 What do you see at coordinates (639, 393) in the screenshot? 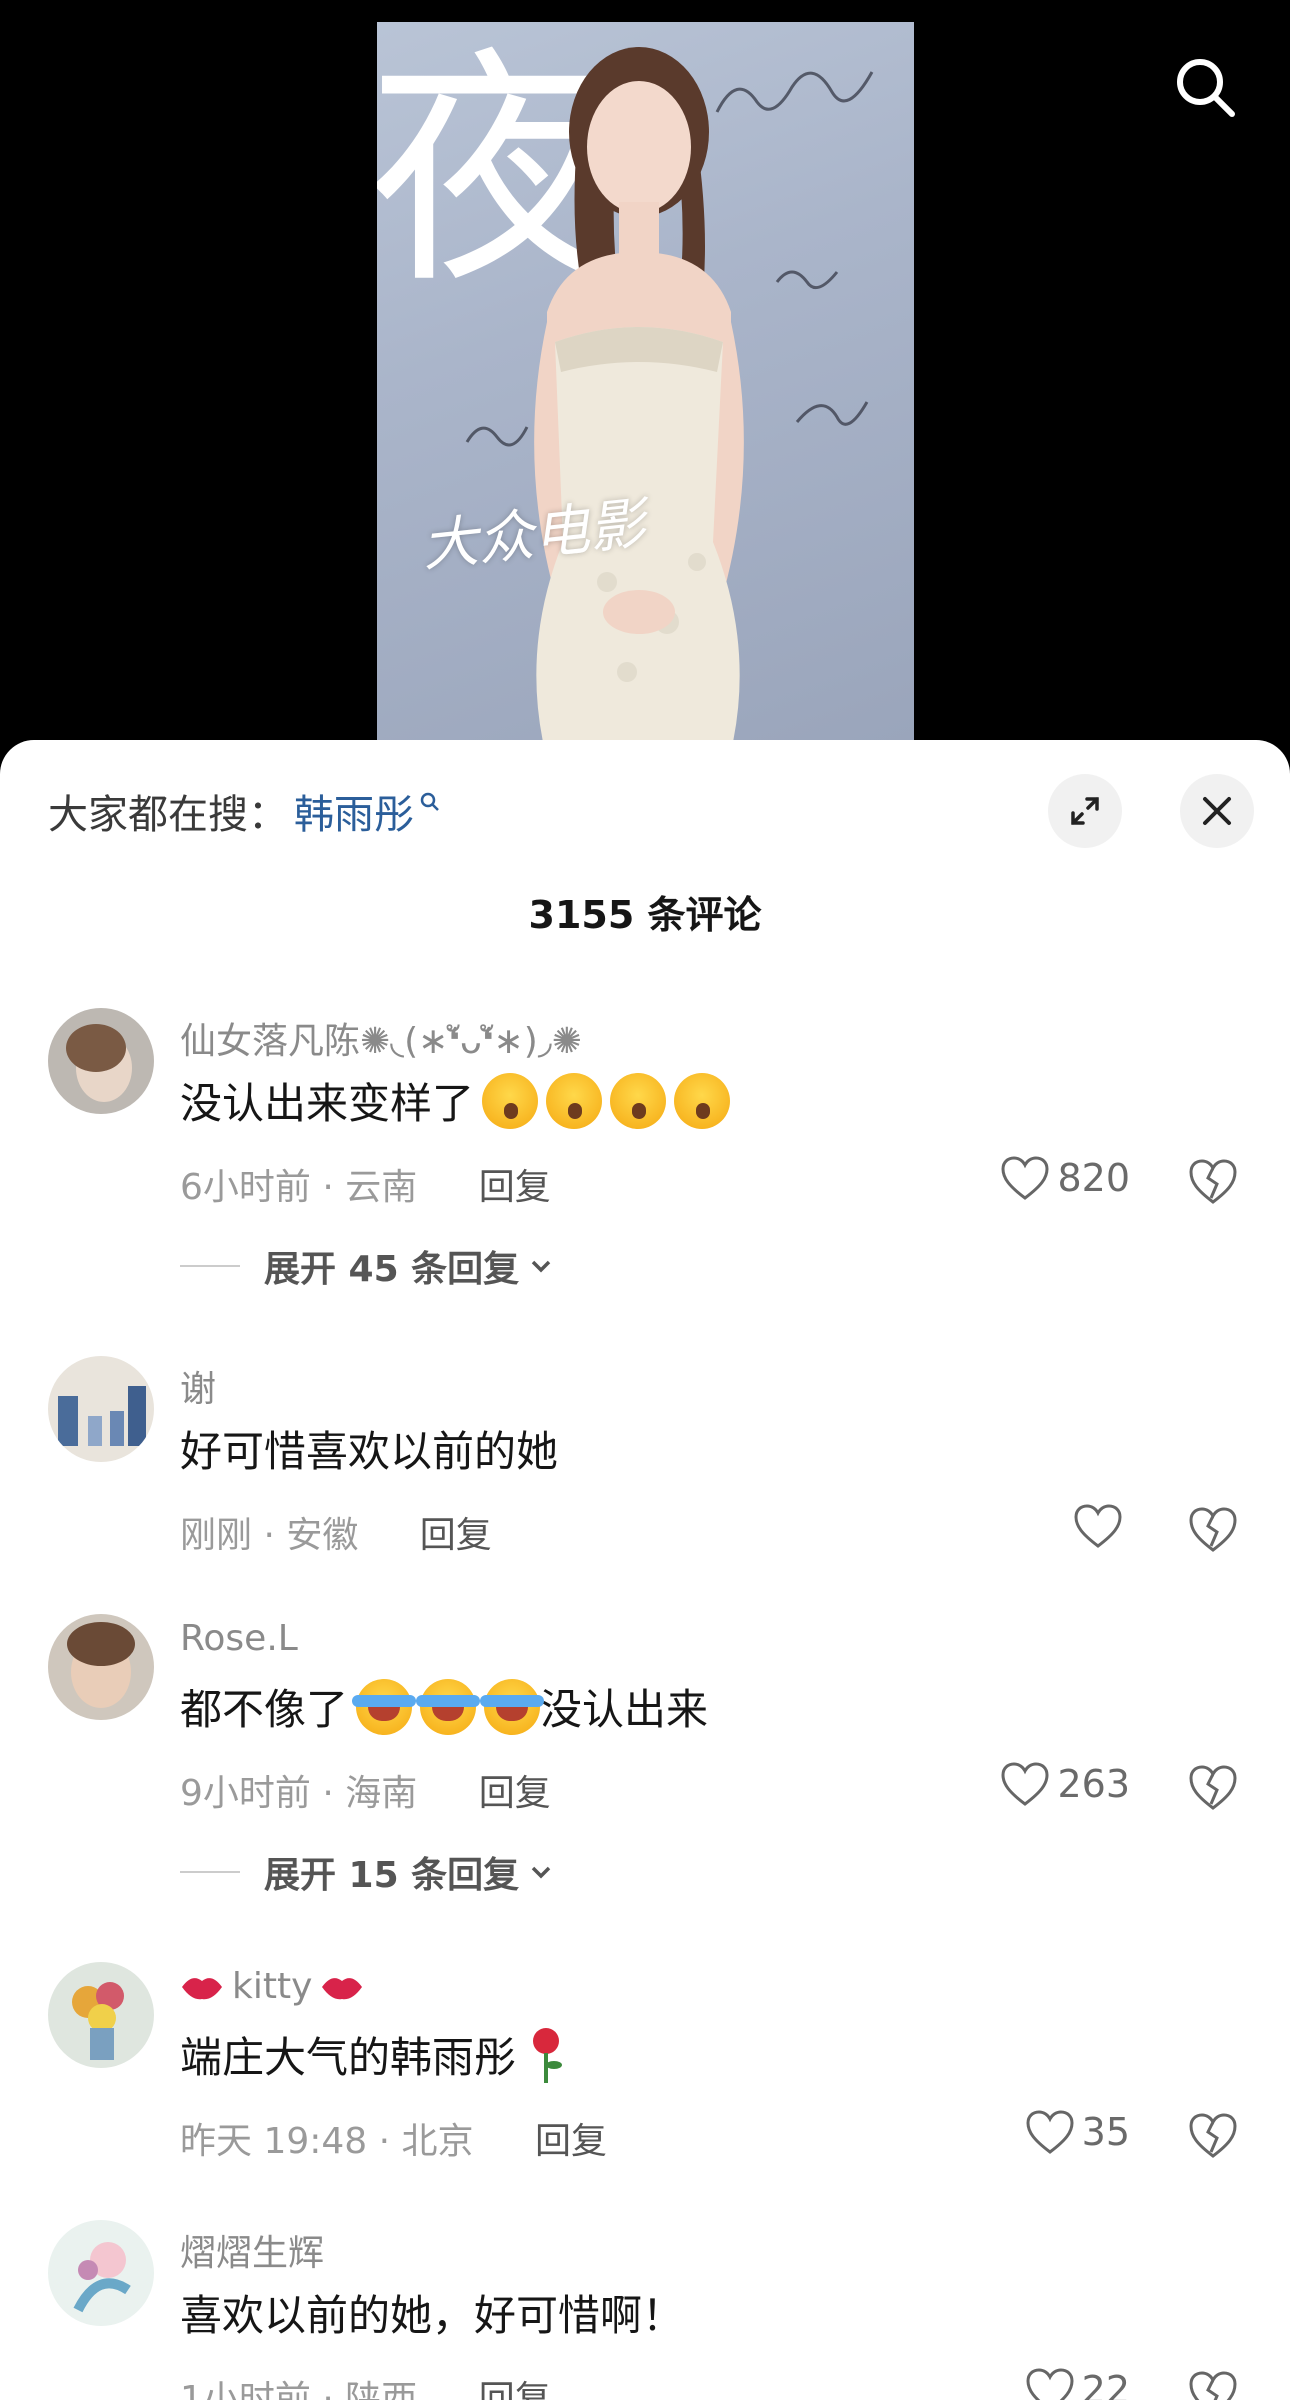
I see `person-figure` at bounding box center [639, 393].